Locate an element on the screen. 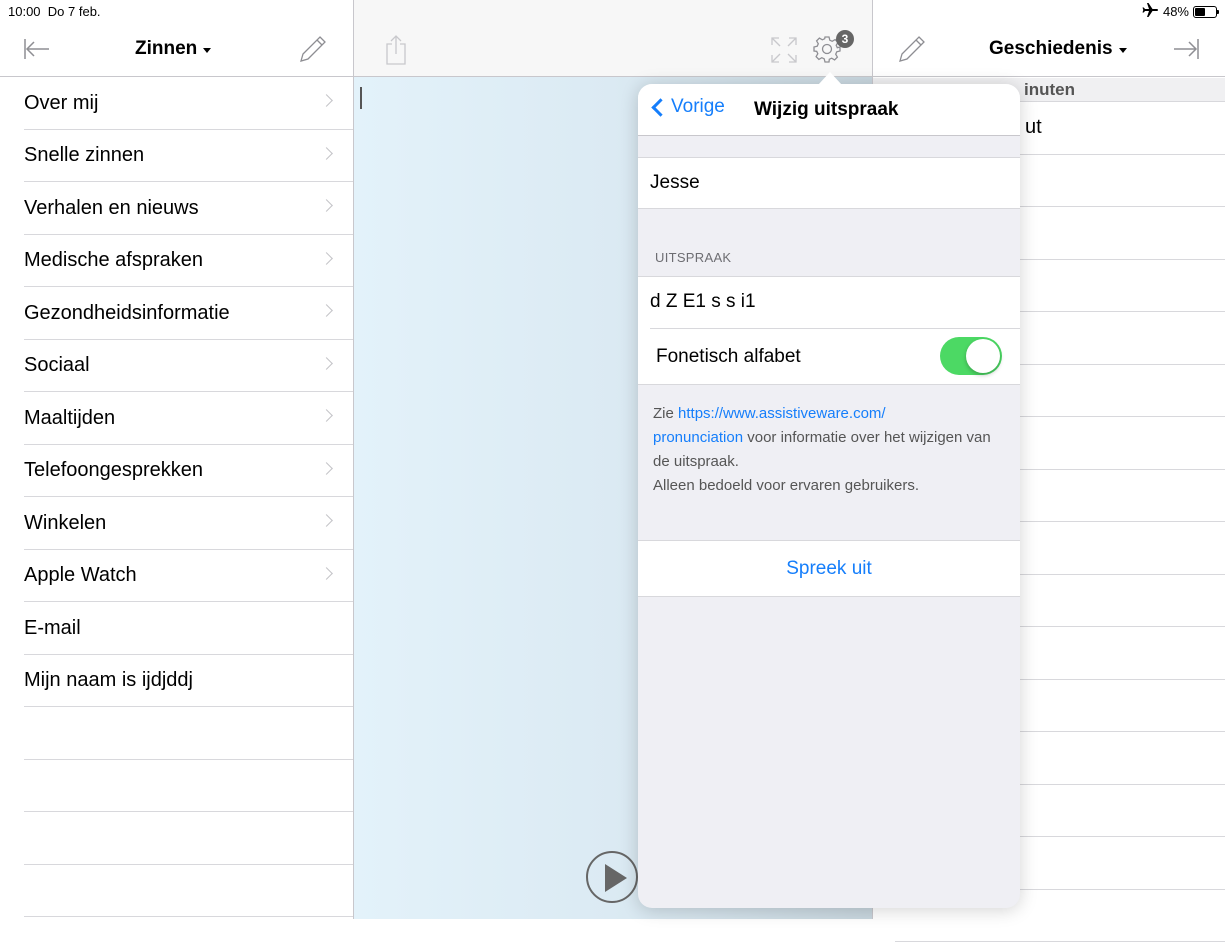 Image resolution: width=1225 pixels, height=942 pixels. history-row-label: ut is located at coordinates (1033, 127).